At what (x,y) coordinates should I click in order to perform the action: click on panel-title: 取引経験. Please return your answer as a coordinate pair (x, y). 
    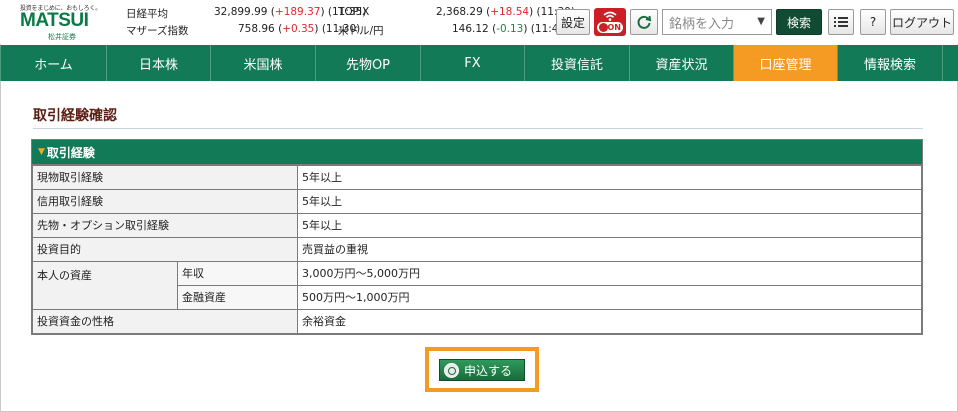
    Looking at the image, I should click on (70, 152).